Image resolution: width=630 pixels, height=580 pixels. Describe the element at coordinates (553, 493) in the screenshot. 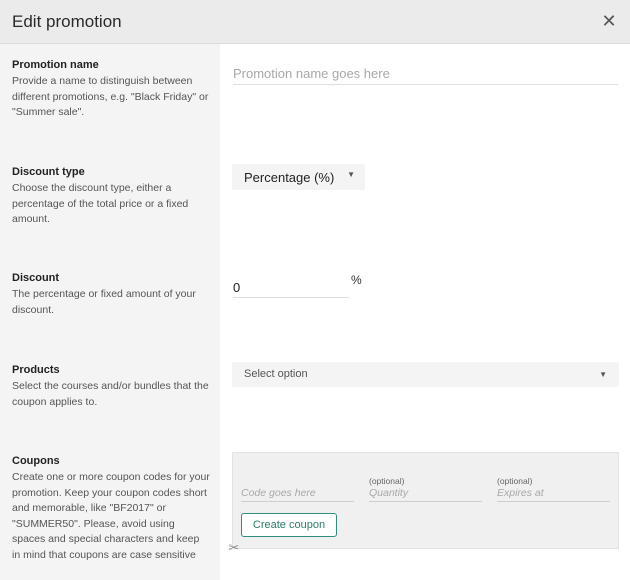

I see `coupon-expires-input` at that location.